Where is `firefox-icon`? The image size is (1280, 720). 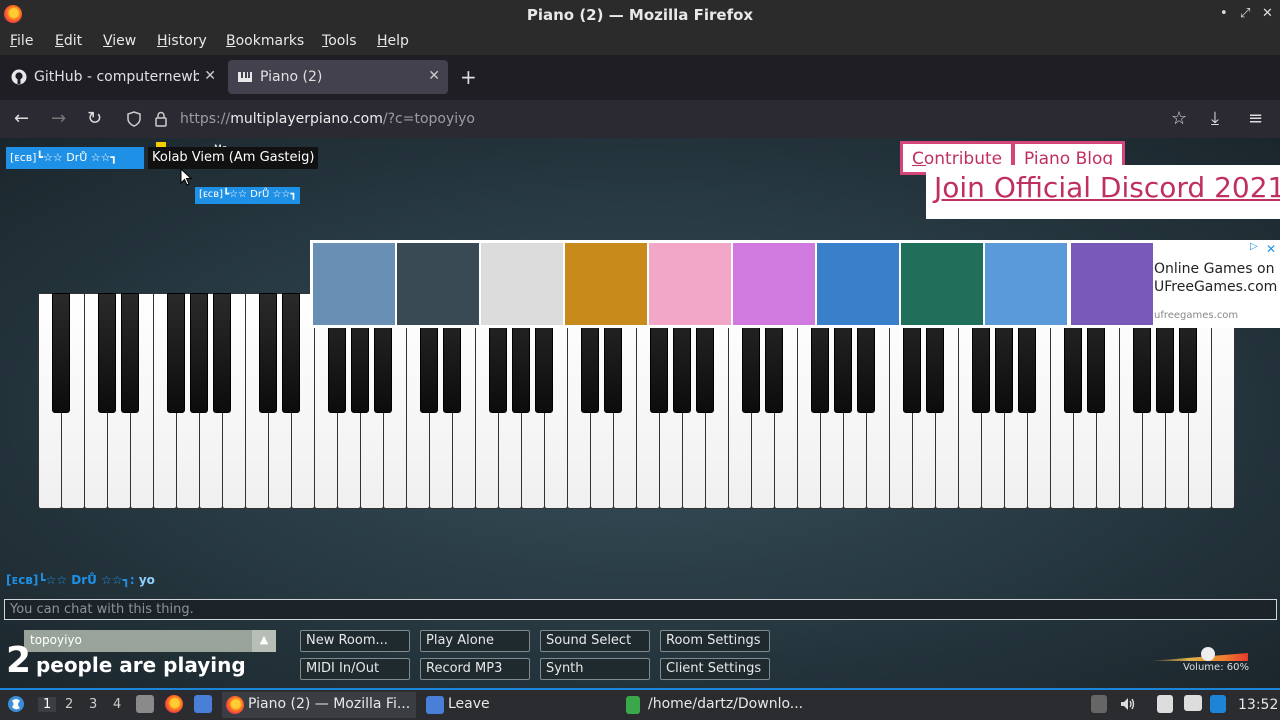 firefox-icon is located at coordinates (235, 705).